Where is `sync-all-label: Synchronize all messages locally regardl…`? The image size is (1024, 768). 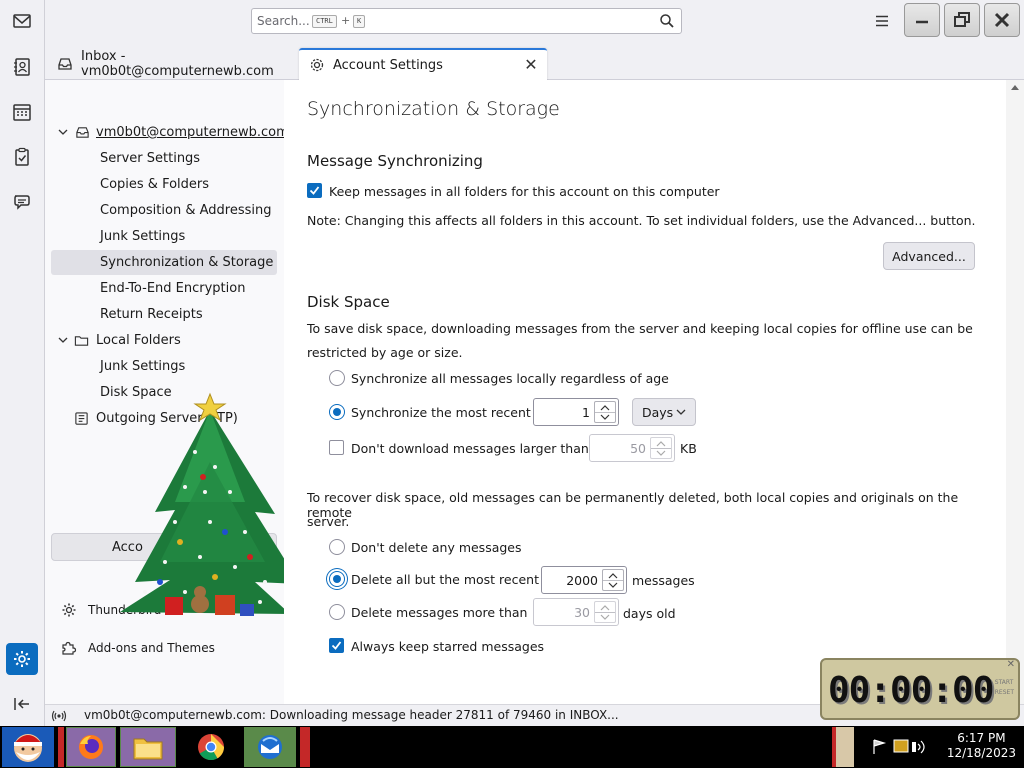
sync-all-label: Synchronize all messages locally regardl… is located at coordinates (510, 378).